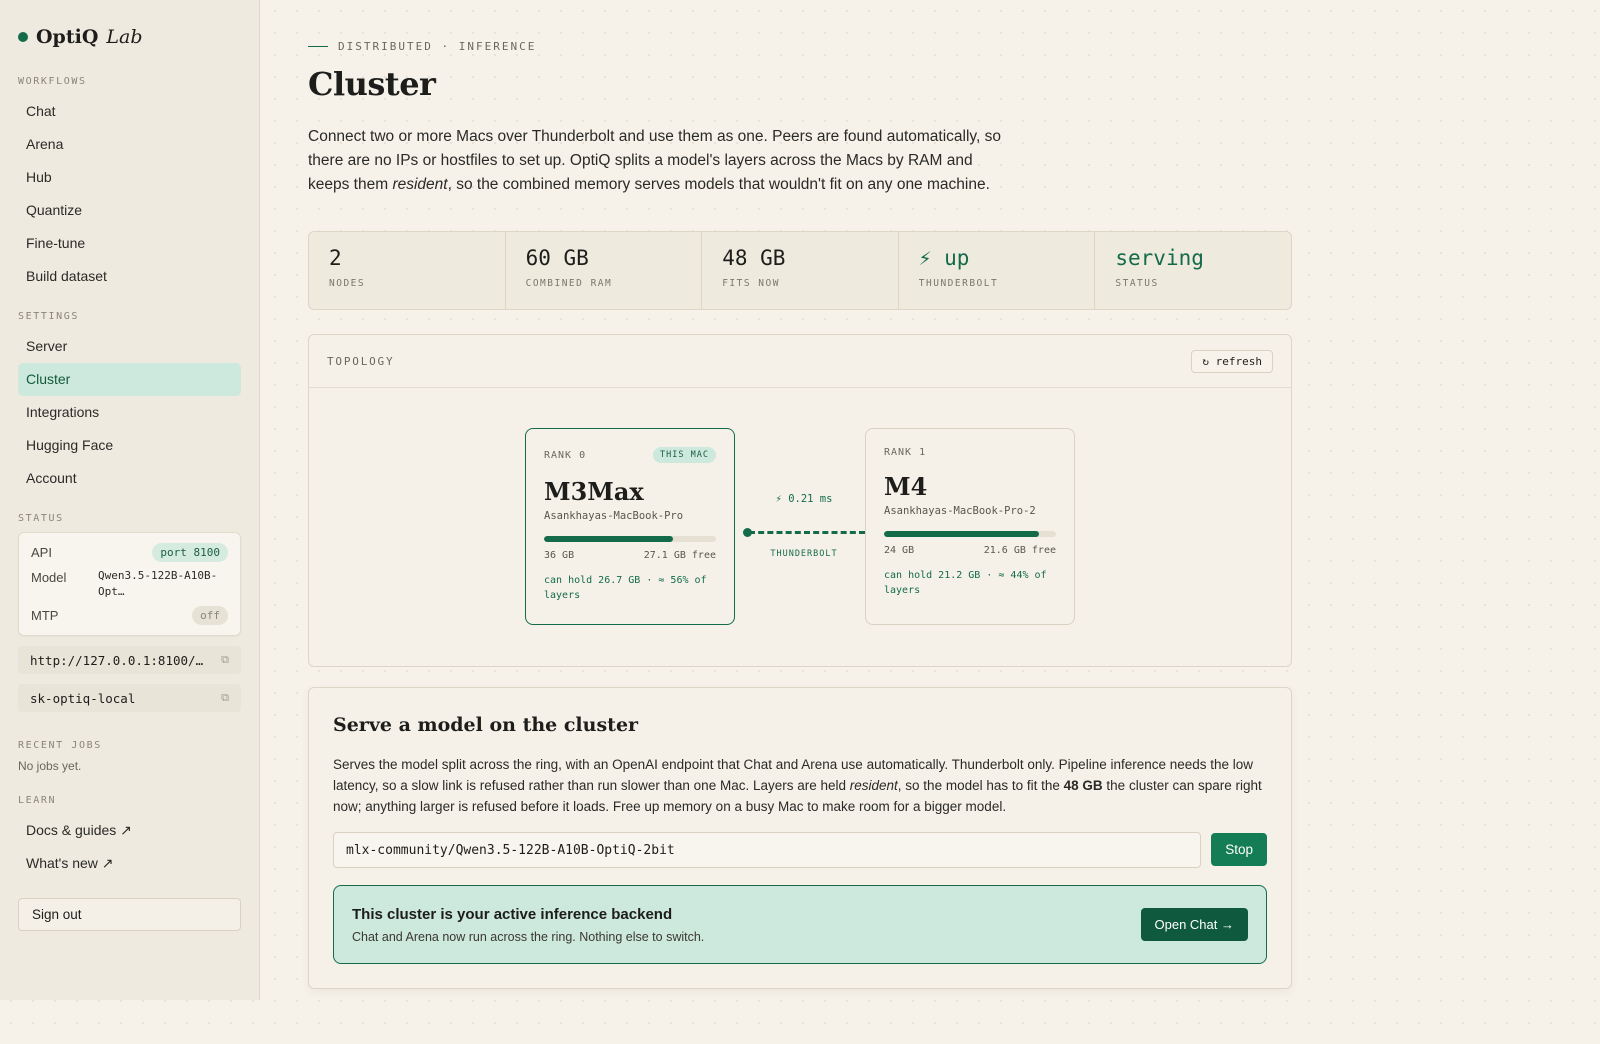  What do you see at coordinates (1019, 550) in the screenshot?
I see `node-free: 21.6 GB free` at bounding box center [1019, 550].